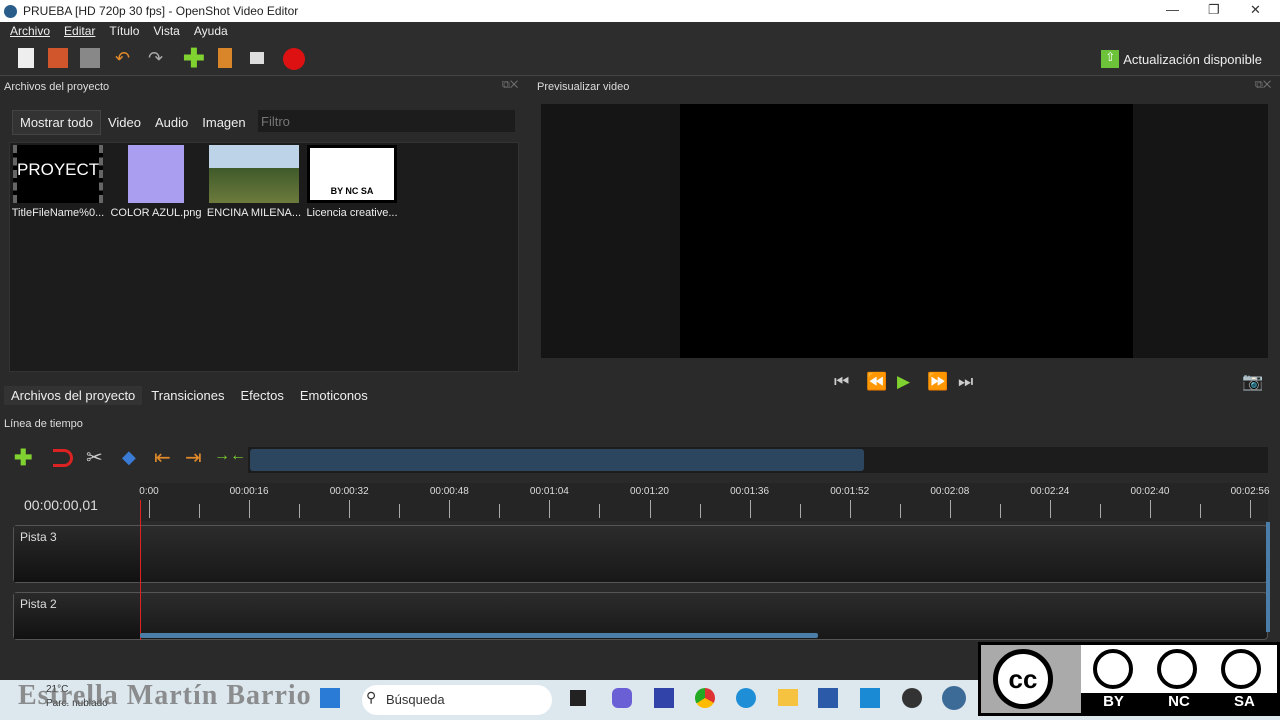 The height and width of the screenshot is (720, 1280). What do you see at coordinates (149, 491) in the screenshot?
I see `ruler-label: 0:00` at bounding box center [149, 491].